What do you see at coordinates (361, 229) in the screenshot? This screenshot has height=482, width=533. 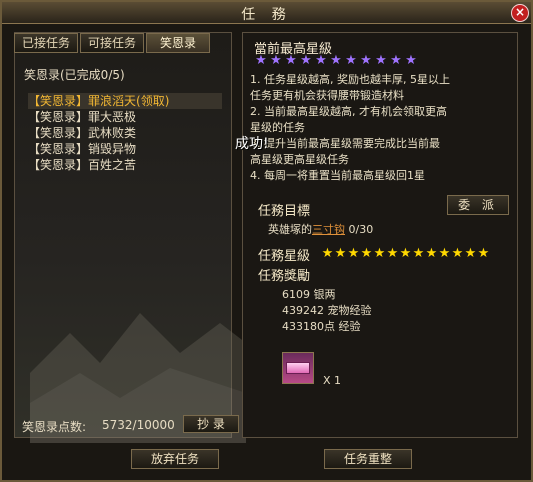 I see `target-progress: 0/30` at bounding box center [361, 229].